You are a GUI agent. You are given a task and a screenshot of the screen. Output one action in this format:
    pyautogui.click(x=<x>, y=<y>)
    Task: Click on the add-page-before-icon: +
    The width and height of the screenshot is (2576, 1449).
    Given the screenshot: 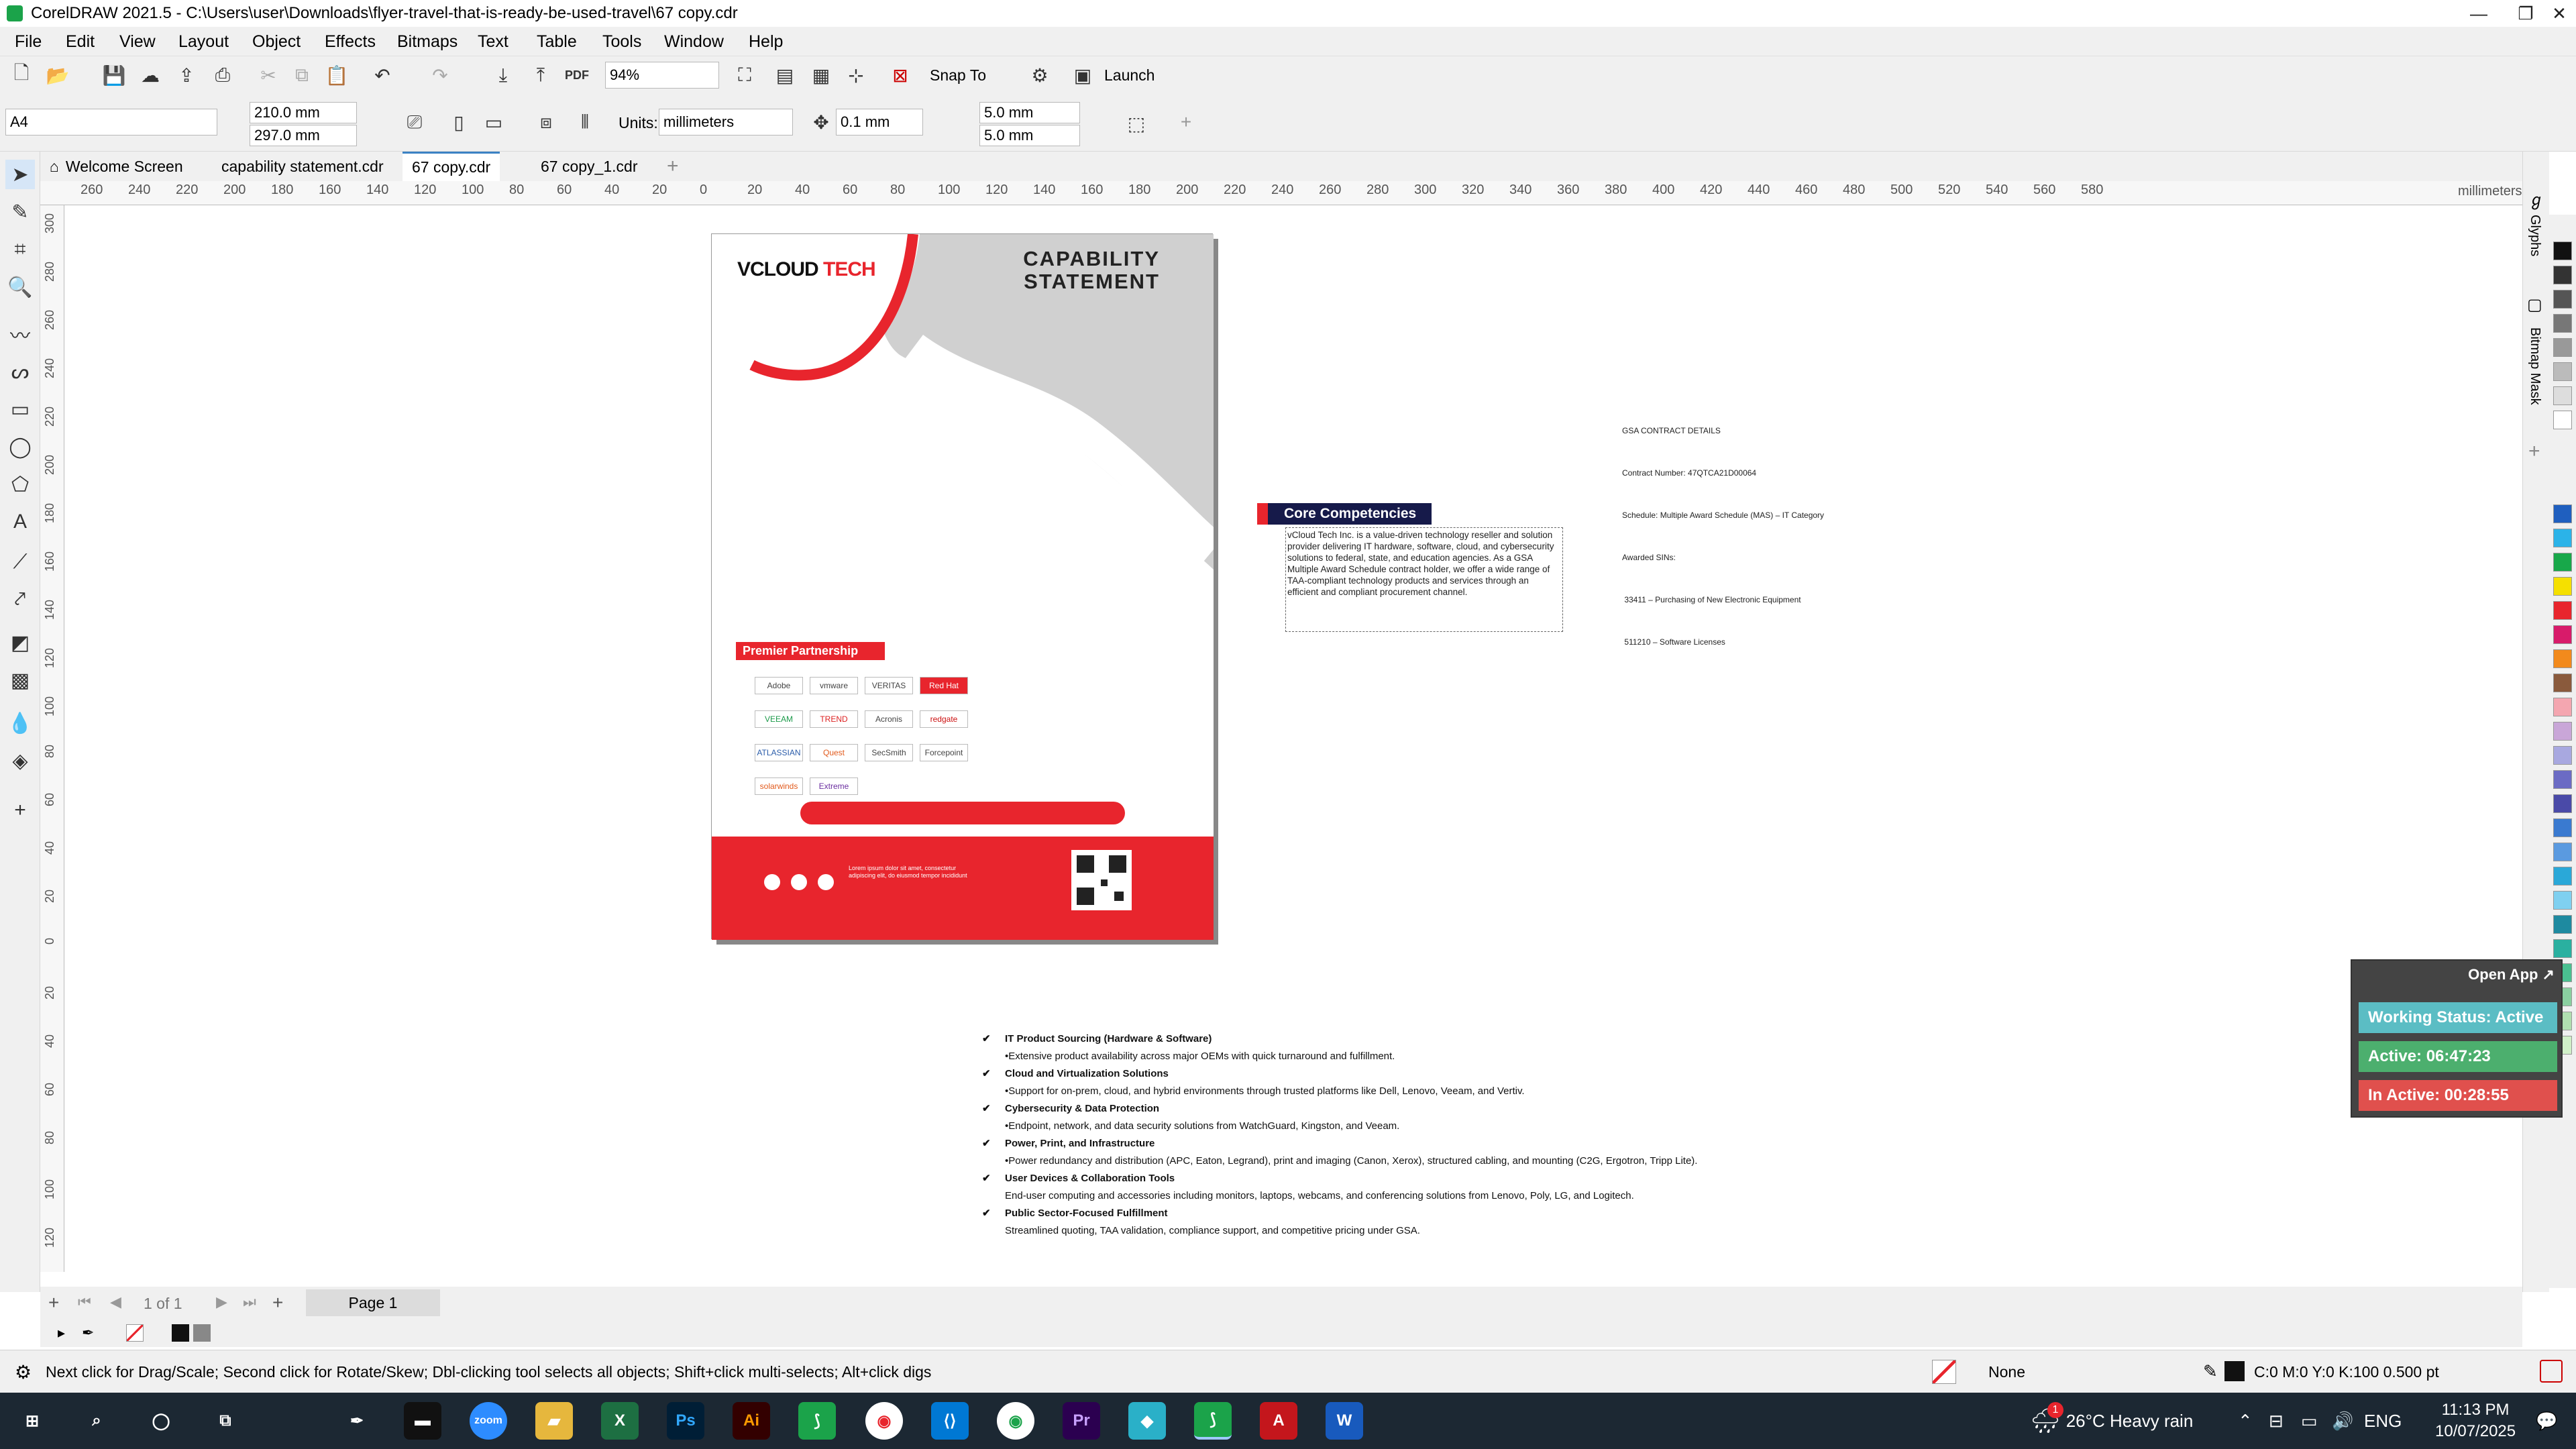 What is the action you would take?
    pyautogui.click(x=53, y=1302)
    